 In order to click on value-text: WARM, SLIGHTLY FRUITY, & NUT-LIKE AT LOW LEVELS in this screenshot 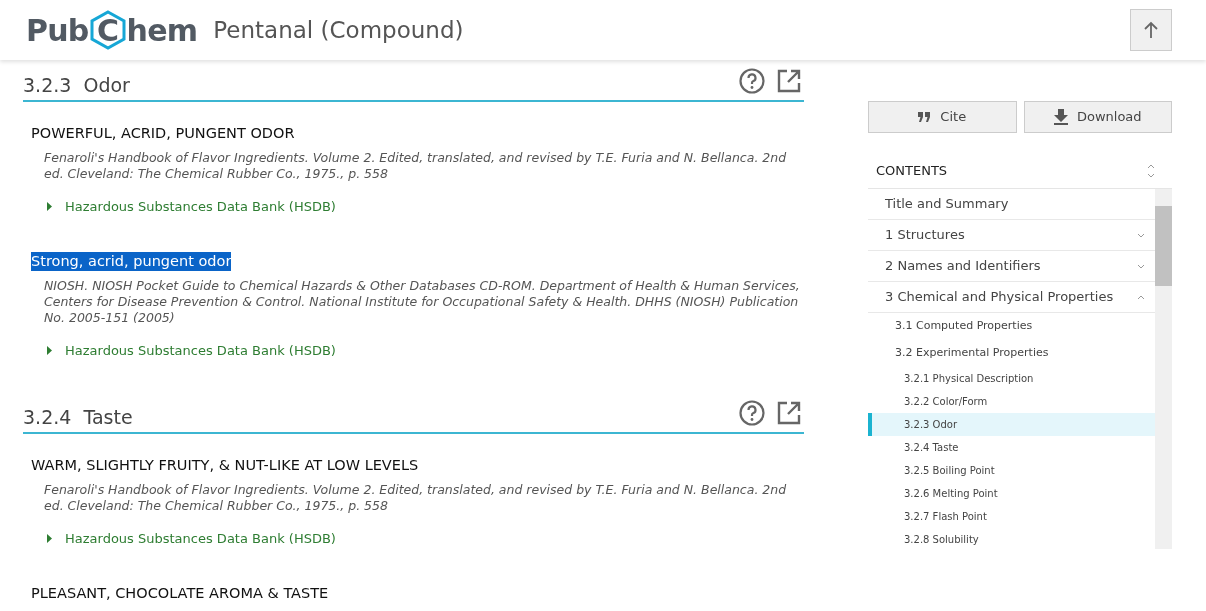, I will do `click(225, 465)`.